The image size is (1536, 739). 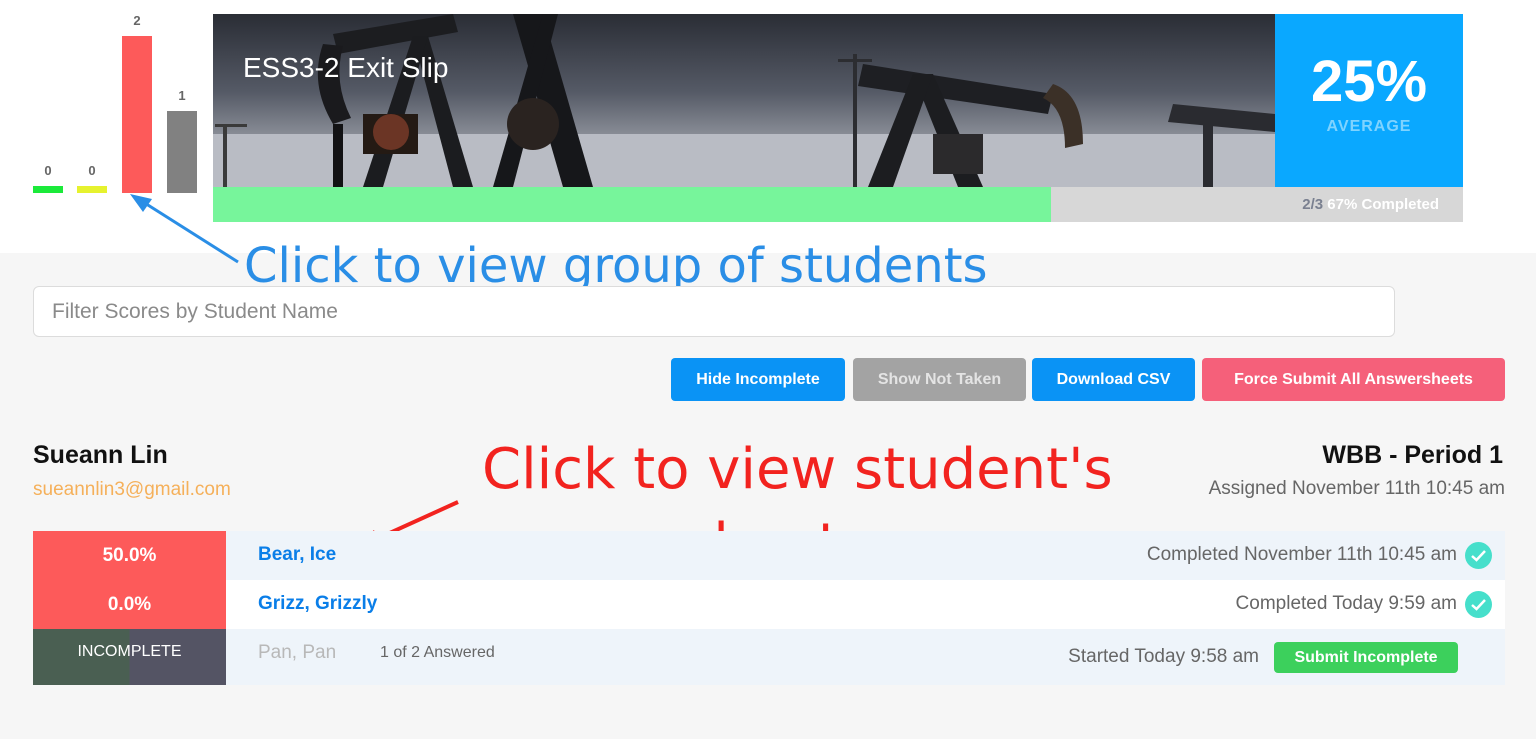 What do you see at coordinates (1301, 554) in the screenshot?
I see `student-status: Completed November 11th 10:45 am` at bounding box center [1301, 554].